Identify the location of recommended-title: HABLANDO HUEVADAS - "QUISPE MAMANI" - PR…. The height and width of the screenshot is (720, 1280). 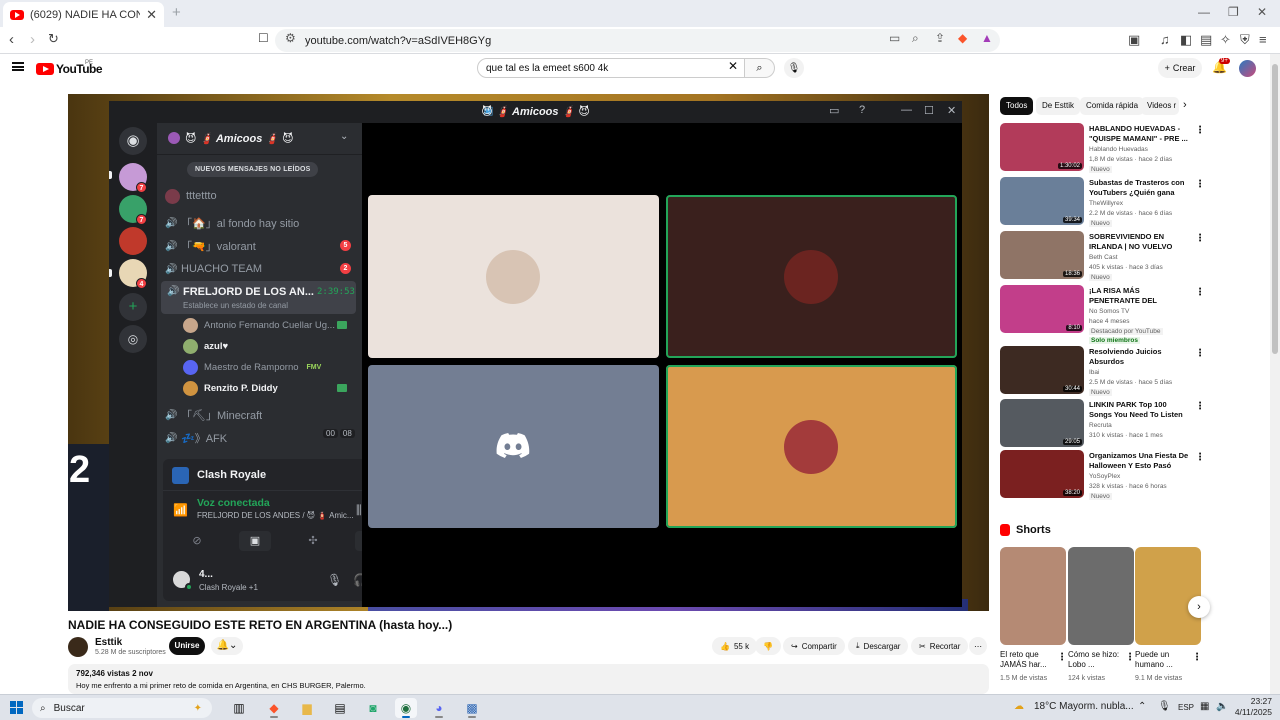
(1139, 134).